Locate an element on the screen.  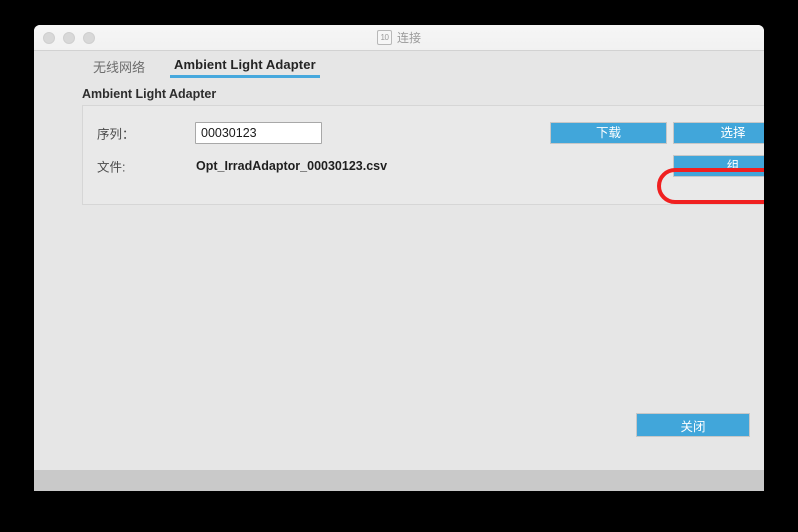
serial-row: 序列： 下载 选择 is located at coordinates (423, 133).